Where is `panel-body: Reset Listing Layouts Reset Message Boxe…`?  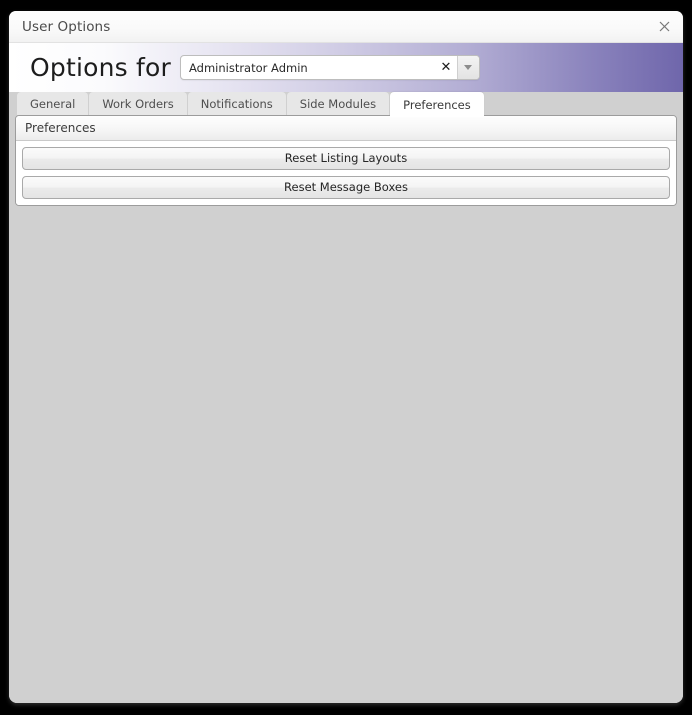 panel-body: Reset Listing Layouts Reset Message Boxe… is located at coordinates (346, 173).